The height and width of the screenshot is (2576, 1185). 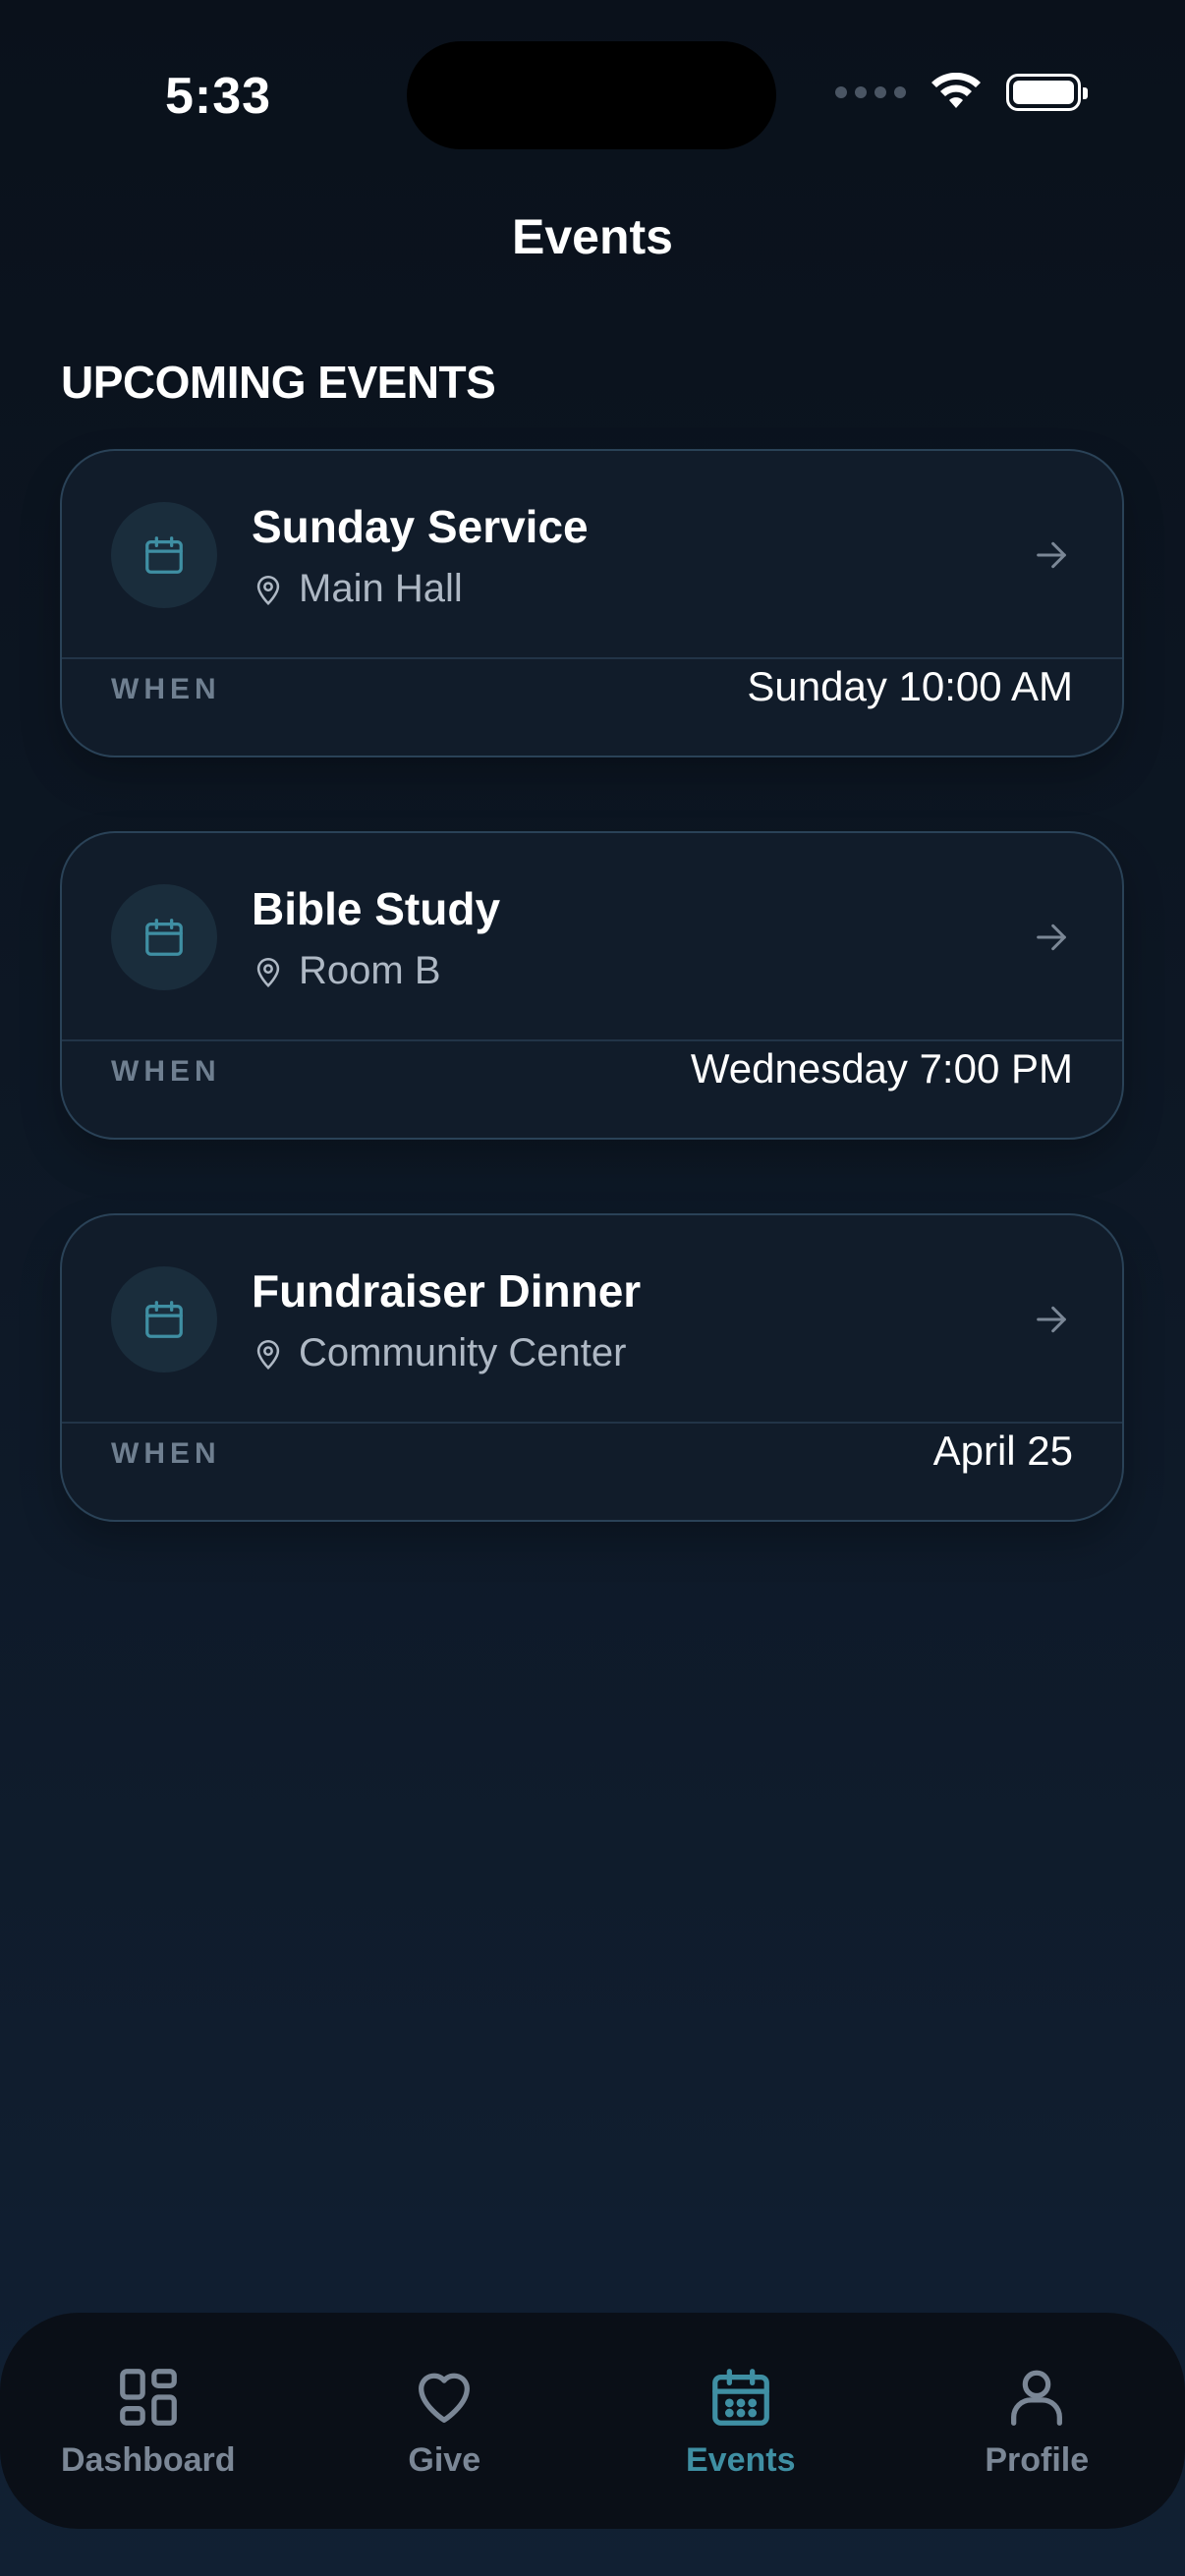 What do you see at coordinates (881, 1068) in the screenshot?
I see `event-when: Wednesday 7:00 PM` at bounding box center [881, 1068].